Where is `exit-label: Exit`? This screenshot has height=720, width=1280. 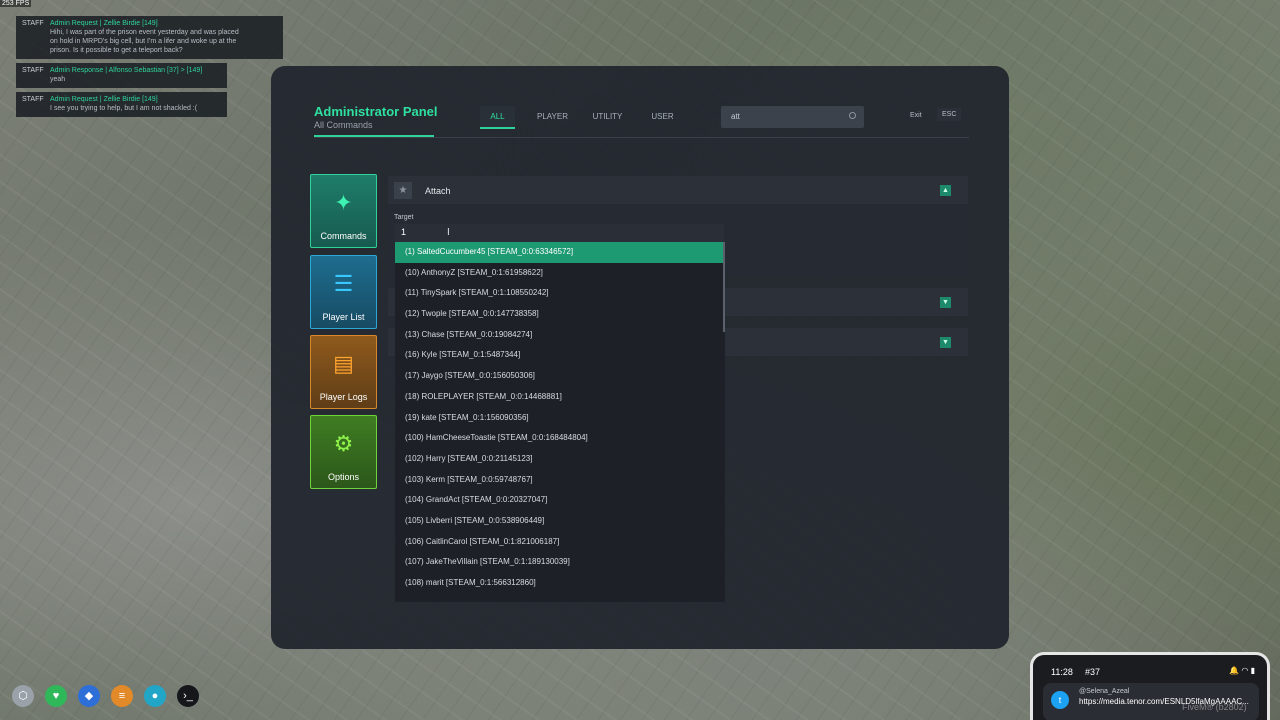
exit-label: Exit is located at coordinates (916, 115).